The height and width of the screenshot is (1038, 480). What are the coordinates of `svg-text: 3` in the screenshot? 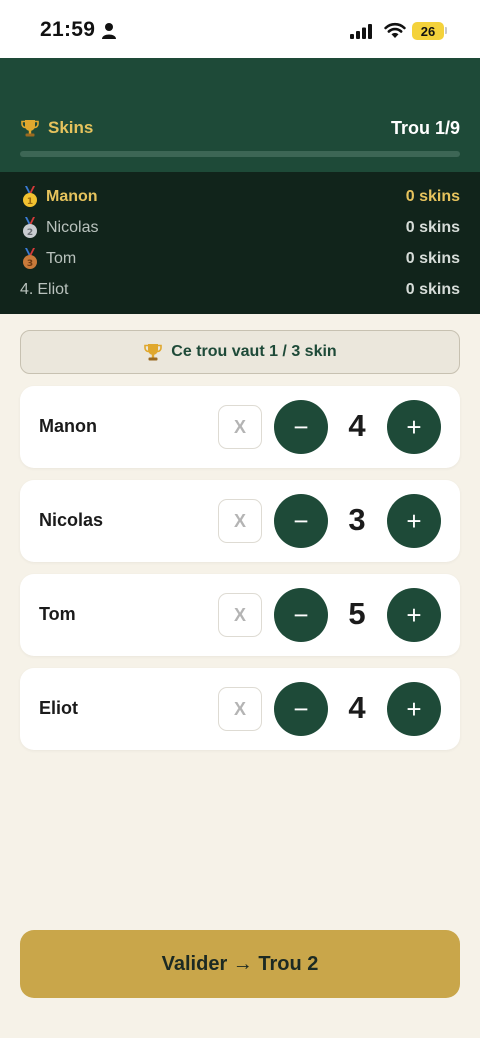 It's located at (30, 264).